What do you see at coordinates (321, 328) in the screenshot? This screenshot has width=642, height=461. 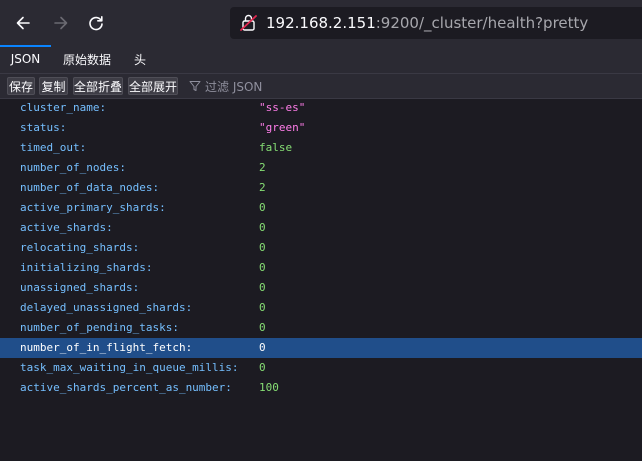 I see `json-row: number_of_pending_tasks: 0` at bounding box center [321, 328].